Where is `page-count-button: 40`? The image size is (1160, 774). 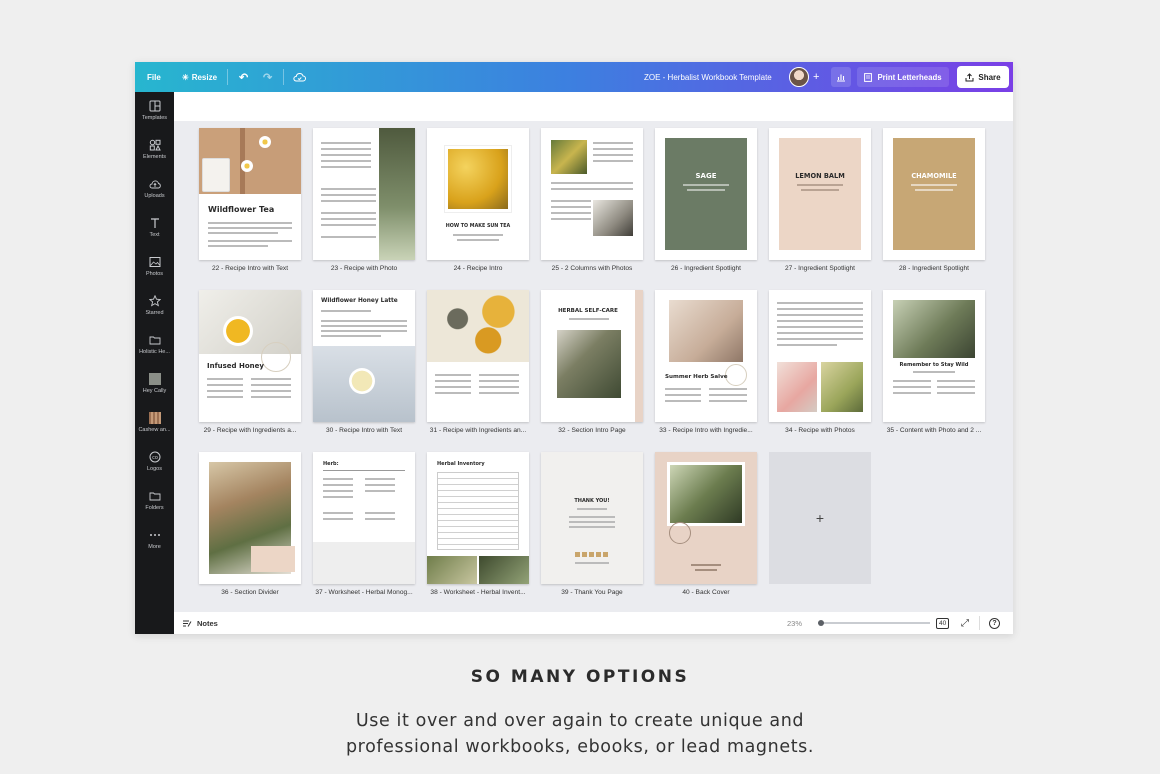
page-count-button: 40 is located at coordinates (943, 623).